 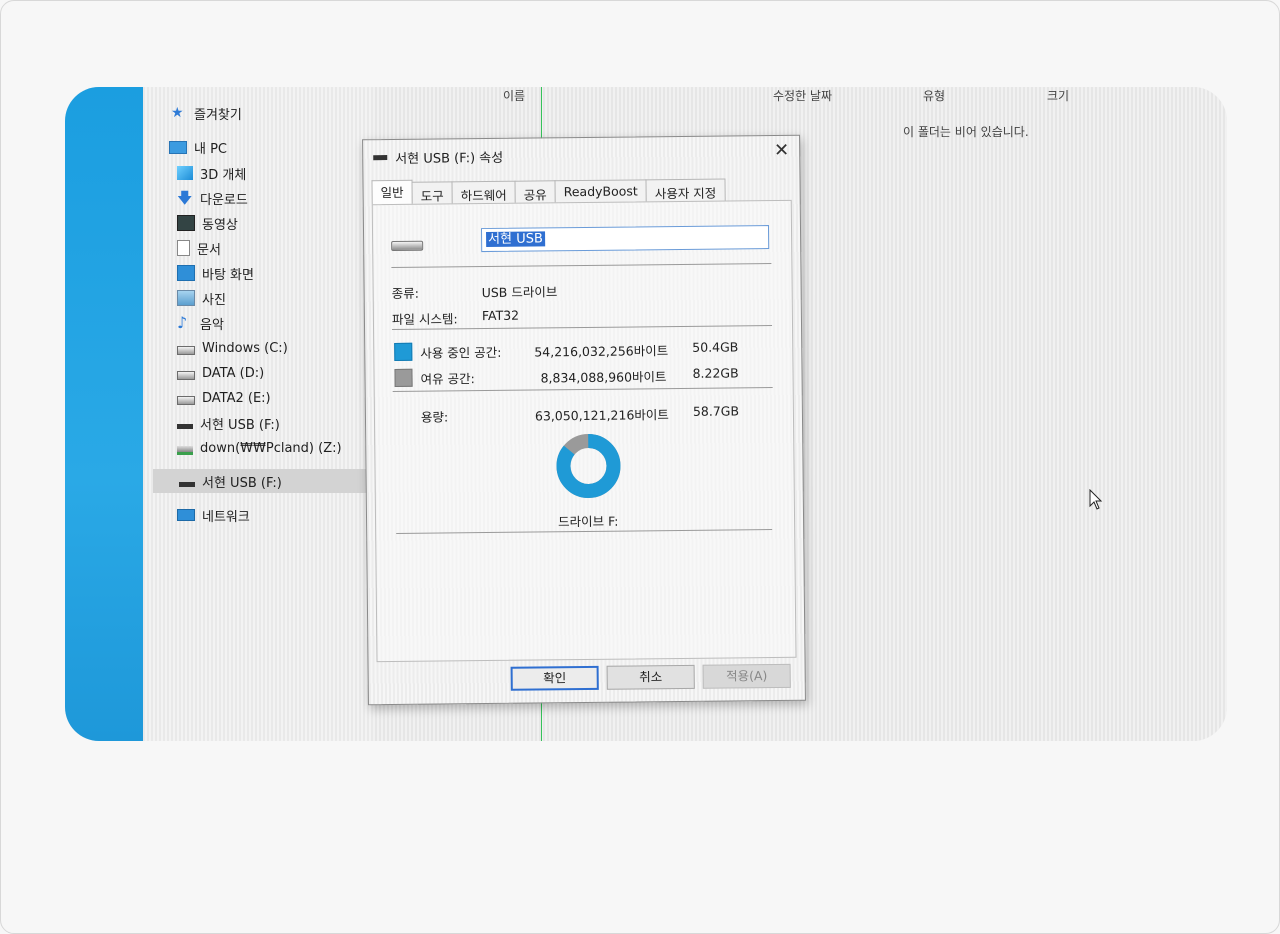 What do you see at coordinates (447, 379) in the screenshot?
I see `free-space-label: 여유 공간:` at bounding box center [447, 379].